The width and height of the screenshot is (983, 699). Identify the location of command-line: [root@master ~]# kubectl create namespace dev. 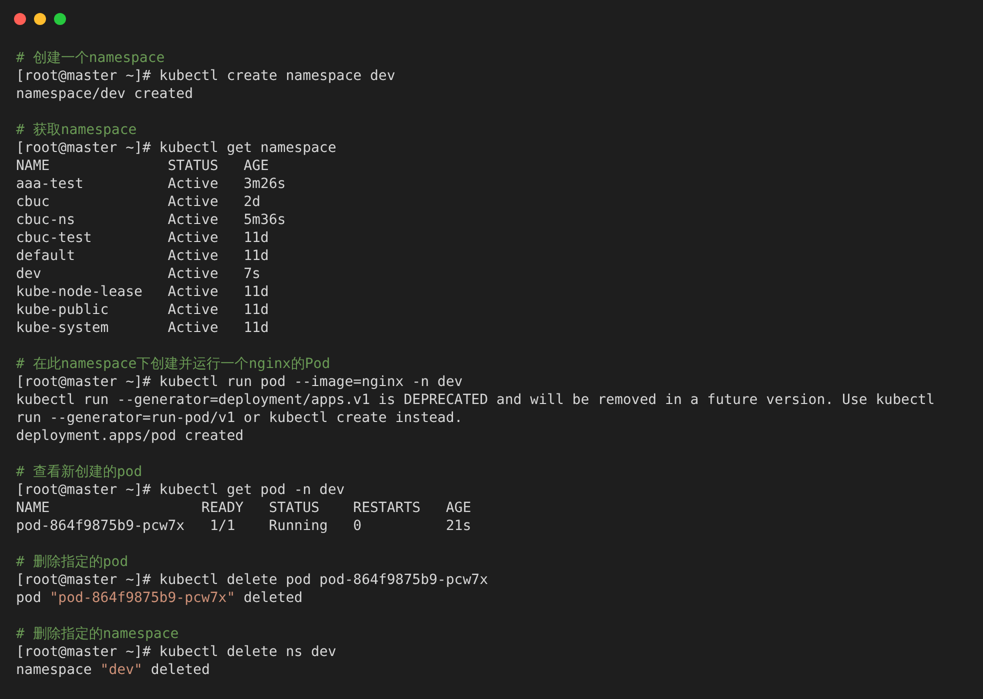
(206, 76).